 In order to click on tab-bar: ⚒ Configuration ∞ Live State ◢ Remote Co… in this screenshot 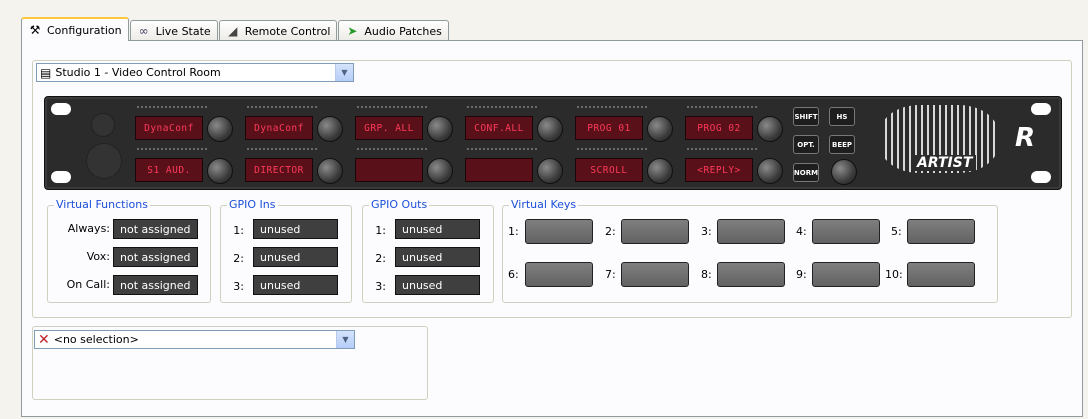, I will do `click(235, 29)`.